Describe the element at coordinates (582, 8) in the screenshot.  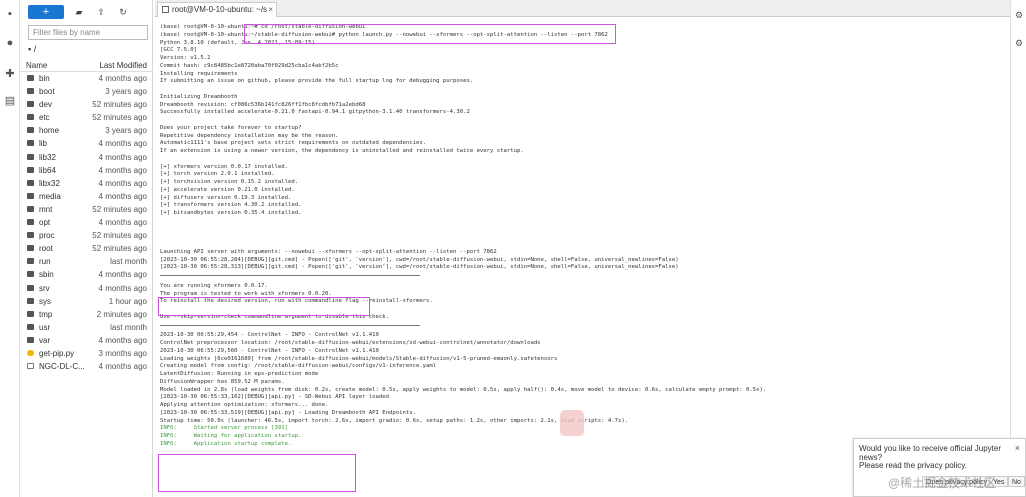
I see `tab-bar: root@VM-0-10-ubuntu: ~/s ×` at that location.